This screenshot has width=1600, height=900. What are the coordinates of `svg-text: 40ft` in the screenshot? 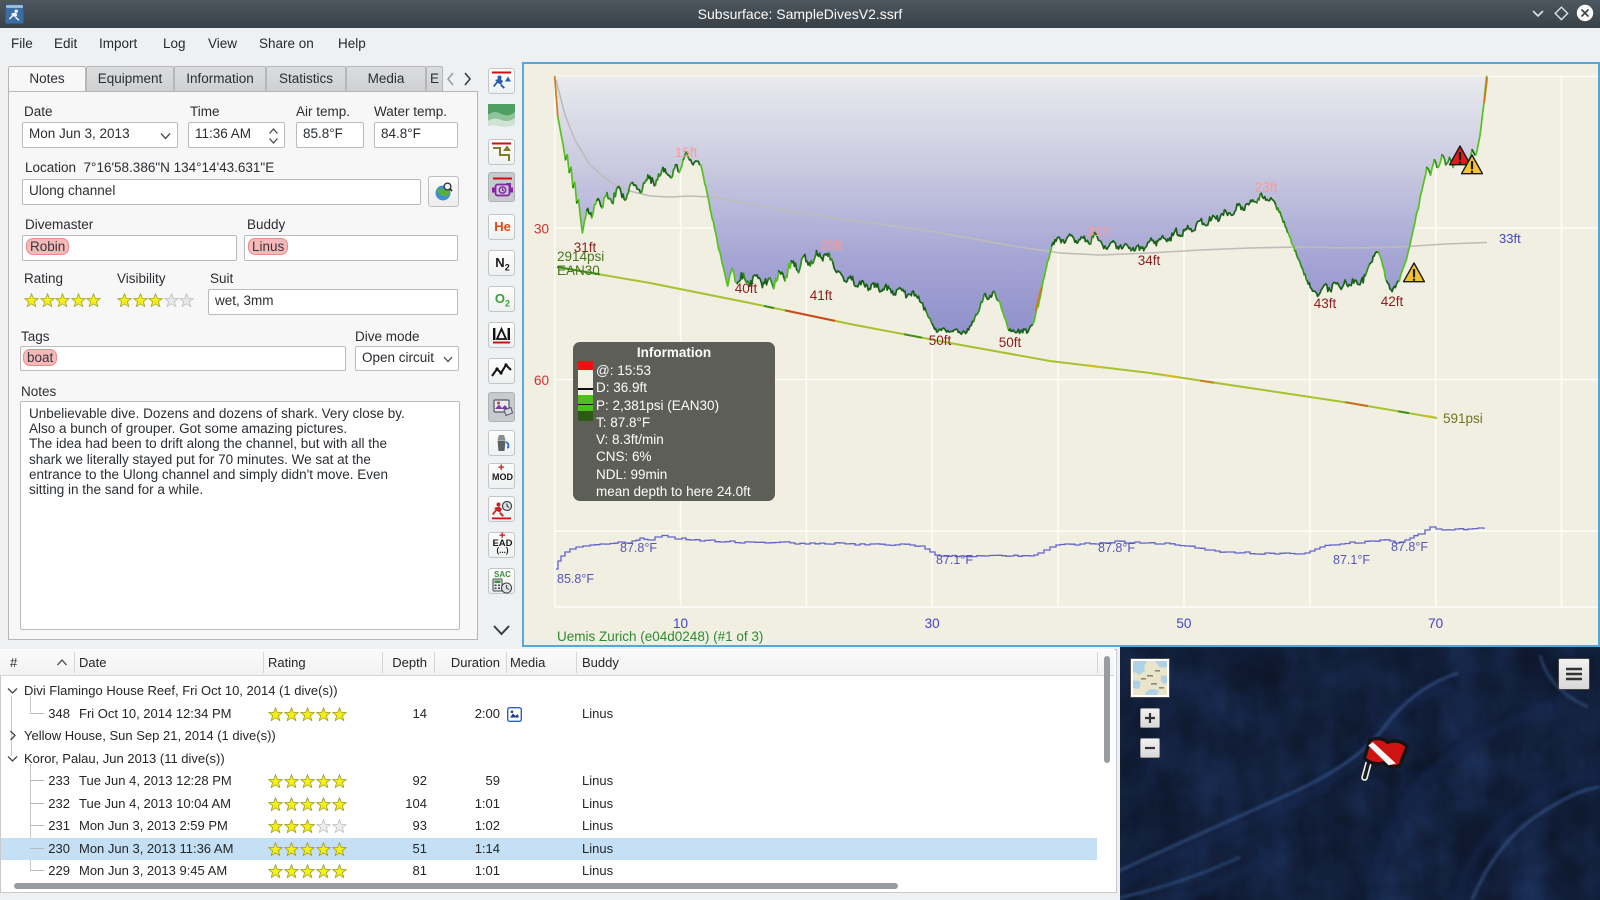 It's located at (746, 288).